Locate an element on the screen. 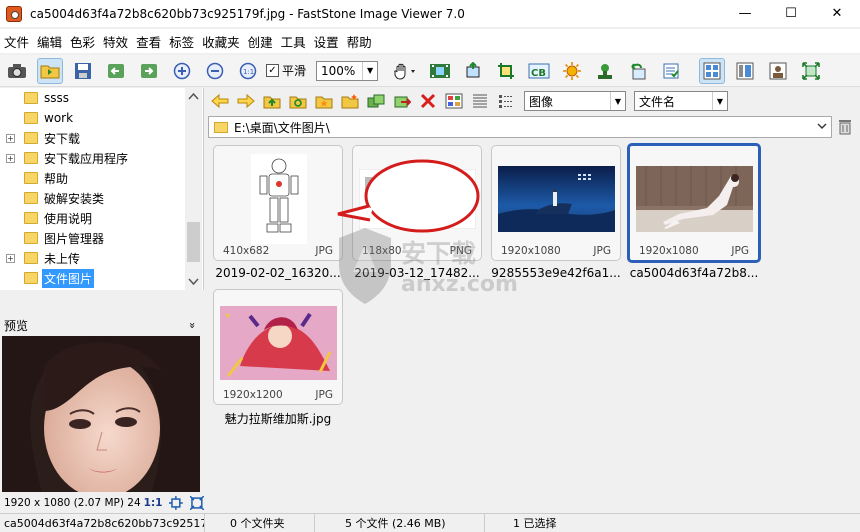 Image resolution: width=860 pixels, height=532 pixels. tree-item: 帮助 is located at coordinates (92, 178).